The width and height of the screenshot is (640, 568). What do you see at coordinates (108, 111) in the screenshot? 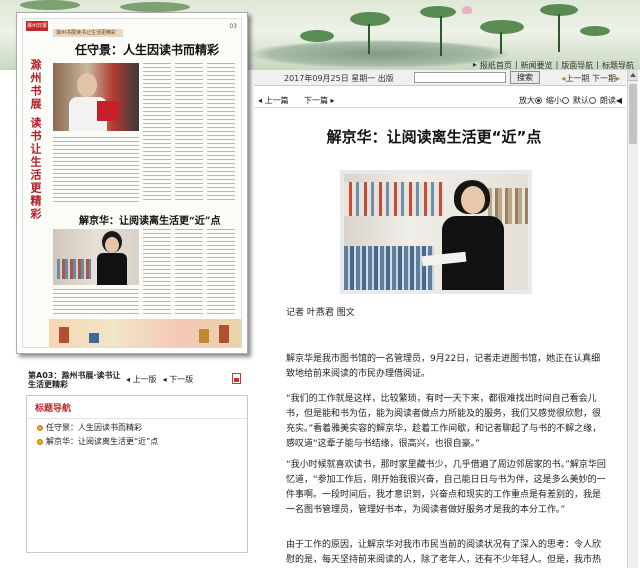
I see `photo-book` at bounding box center [108, 111].